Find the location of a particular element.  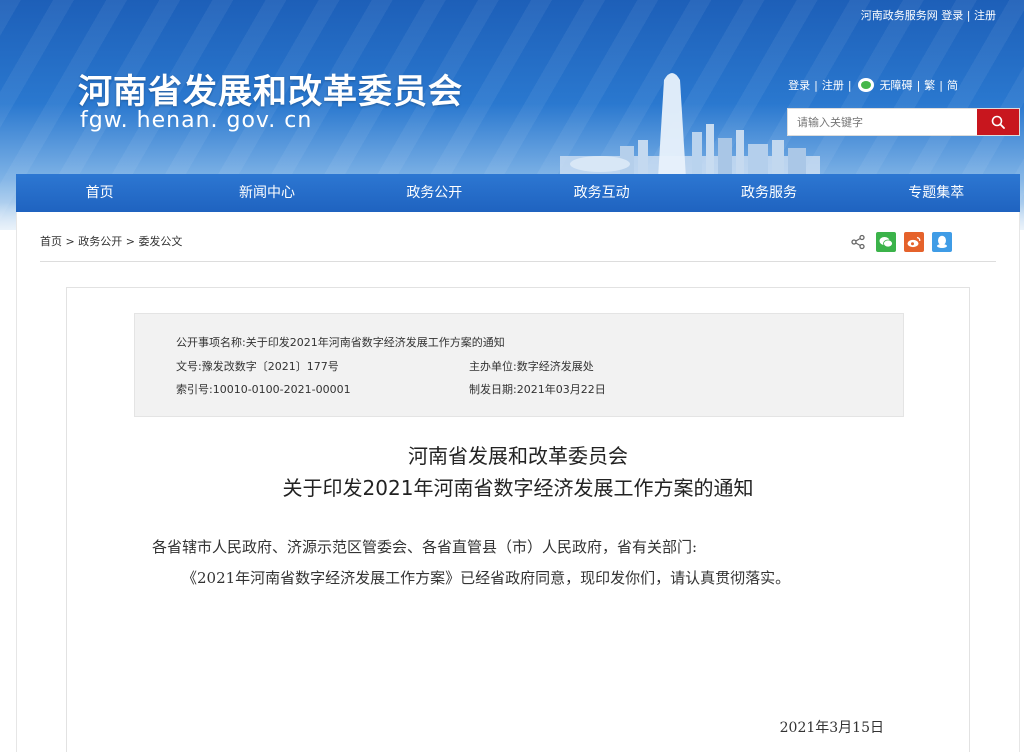

meta-doc-number: 文号:豫发改数字〔2021〕177号 is located at coordinates (257, 366).